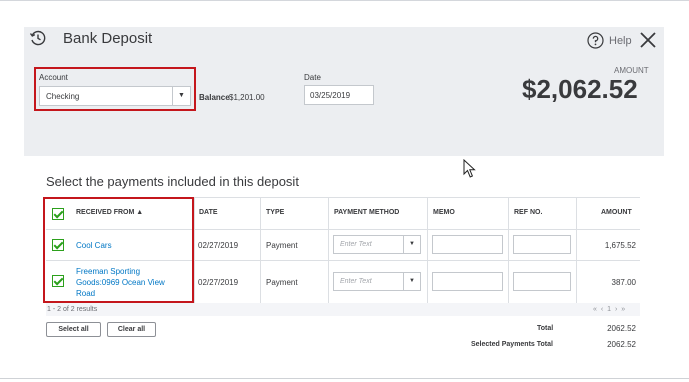  What do you see at coordinates (609, 309) in the screenshot?
I see `pagination: « ‹ 1 › »` at bounding box center [609, 309].